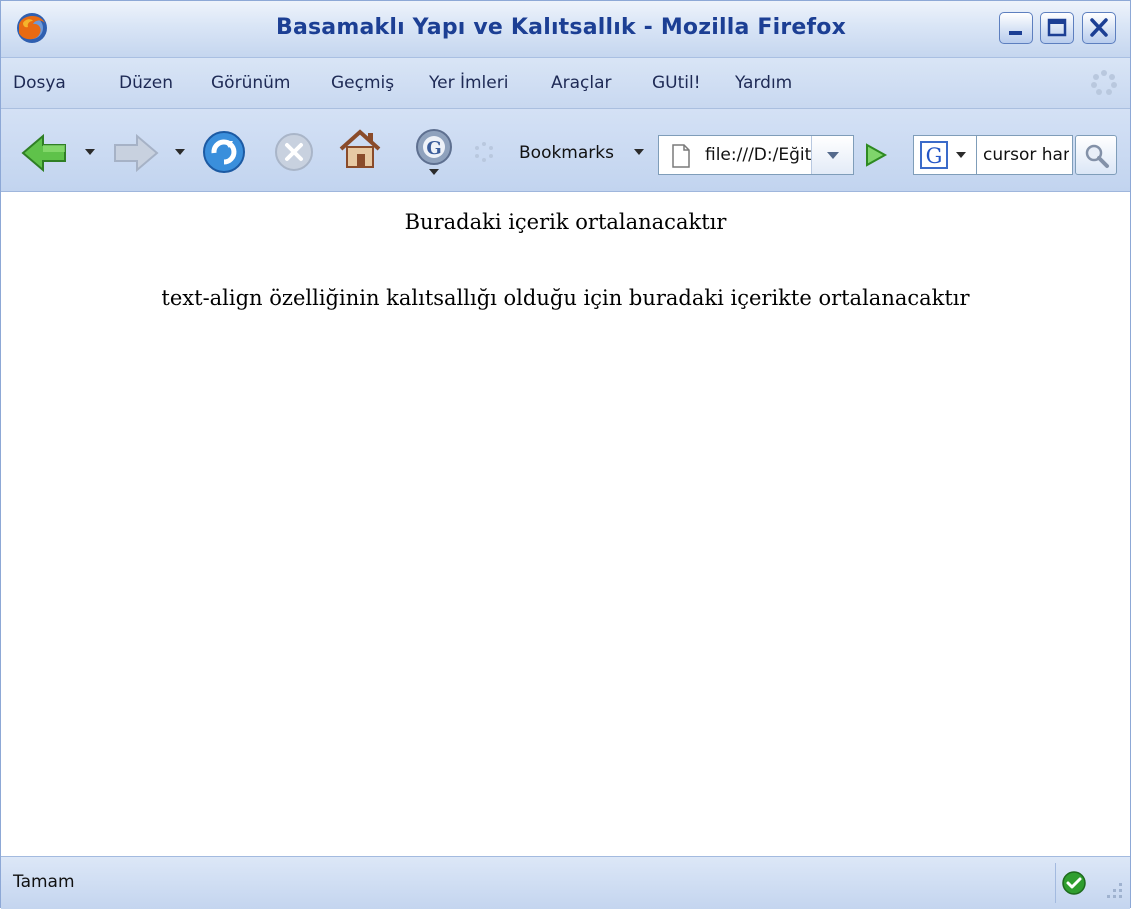 The image size is (1131, 909). I want to click on search-button, so click(1096, 155).